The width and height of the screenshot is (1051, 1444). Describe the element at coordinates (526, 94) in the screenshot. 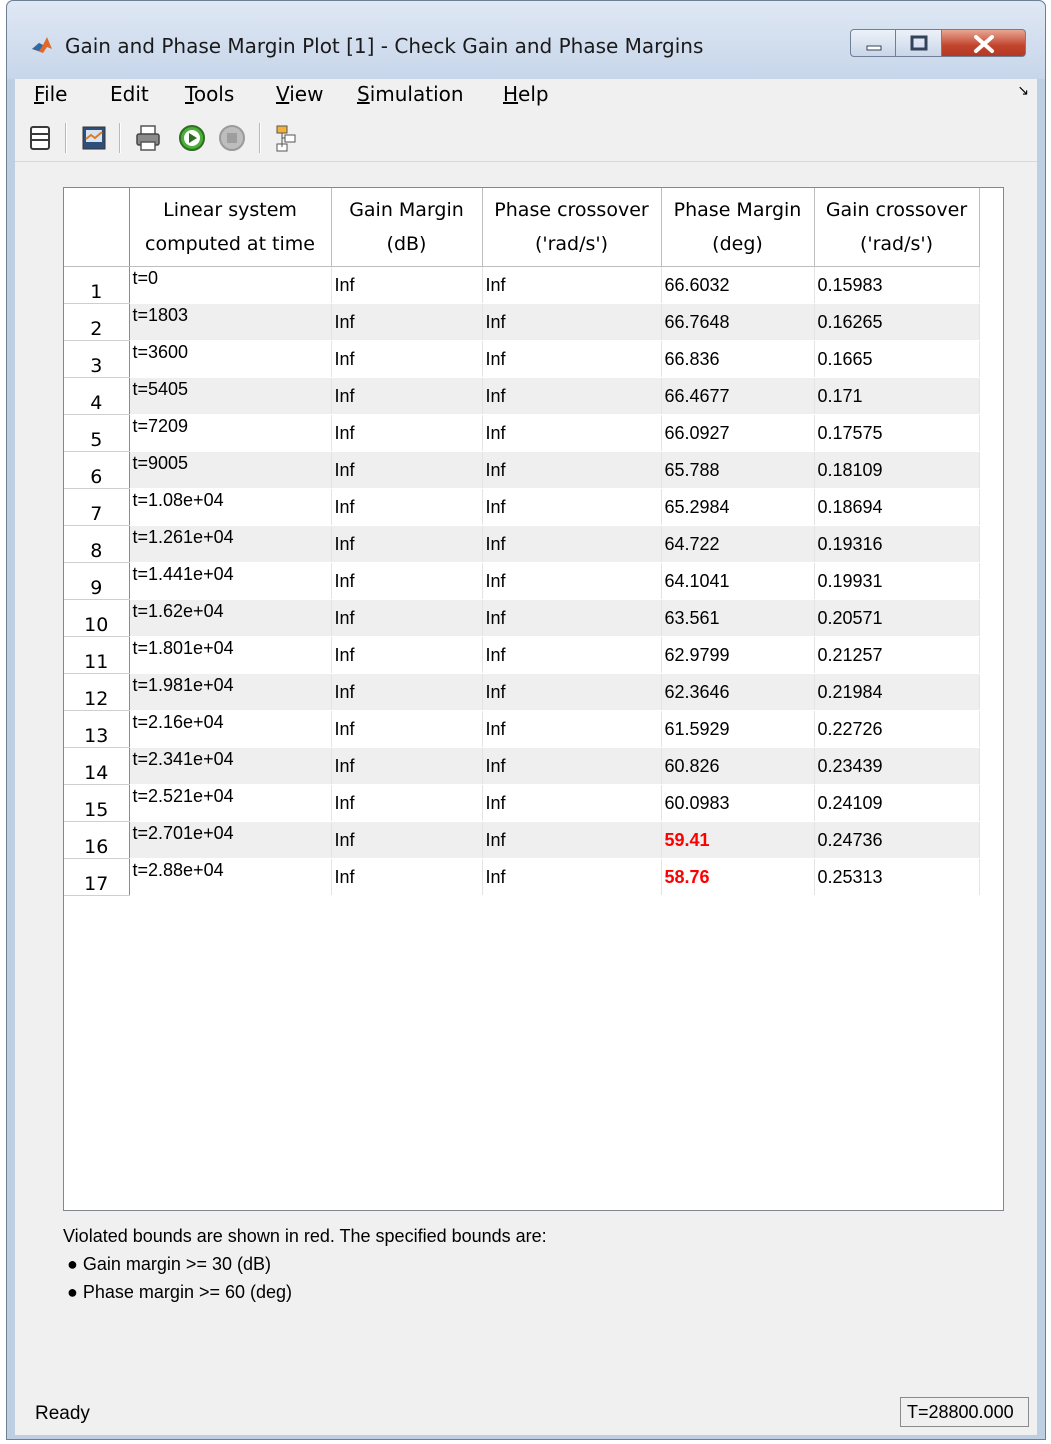

I see `menu-help: Help` at that location.